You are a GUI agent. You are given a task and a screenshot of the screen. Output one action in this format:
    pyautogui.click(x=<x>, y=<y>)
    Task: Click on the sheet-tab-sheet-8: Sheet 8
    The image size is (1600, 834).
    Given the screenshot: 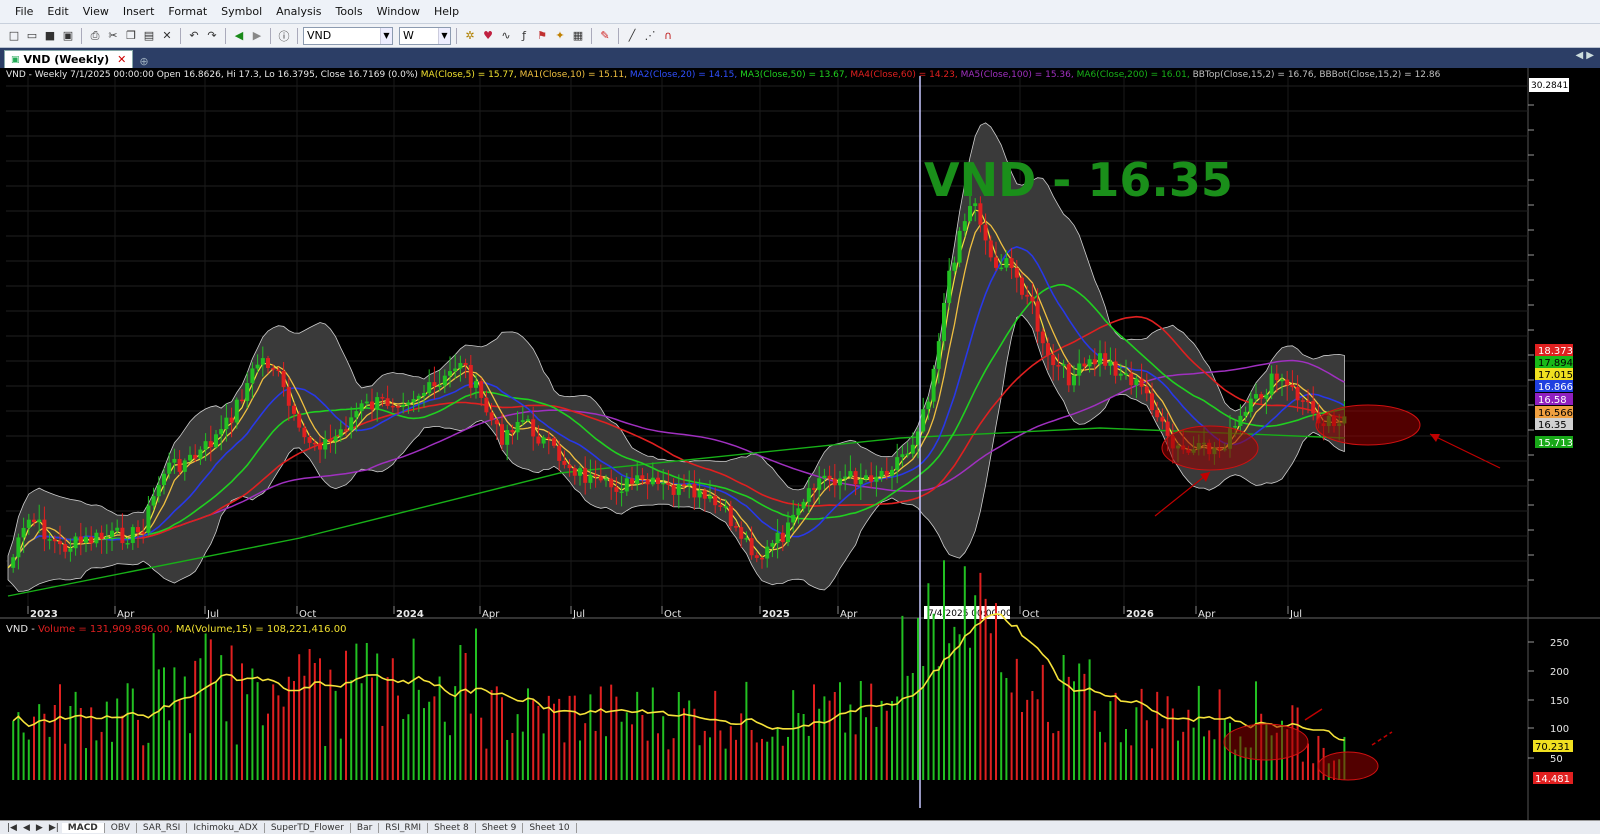 What is the action you would take?
    pyautogui.click(x=452, y=827)
    